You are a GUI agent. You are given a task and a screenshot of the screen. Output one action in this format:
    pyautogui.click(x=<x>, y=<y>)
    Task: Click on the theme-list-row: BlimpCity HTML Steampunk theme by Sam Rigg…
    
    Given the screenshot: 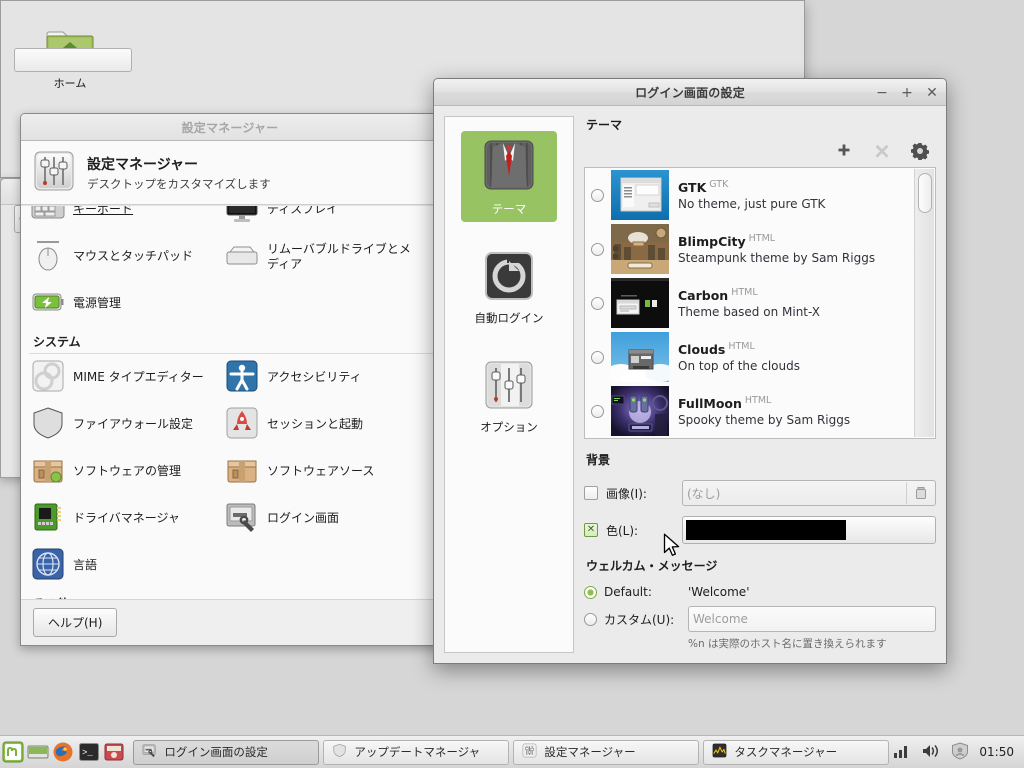 What is the action you would take?
    pyautogui.click(x=749, y=249)
    